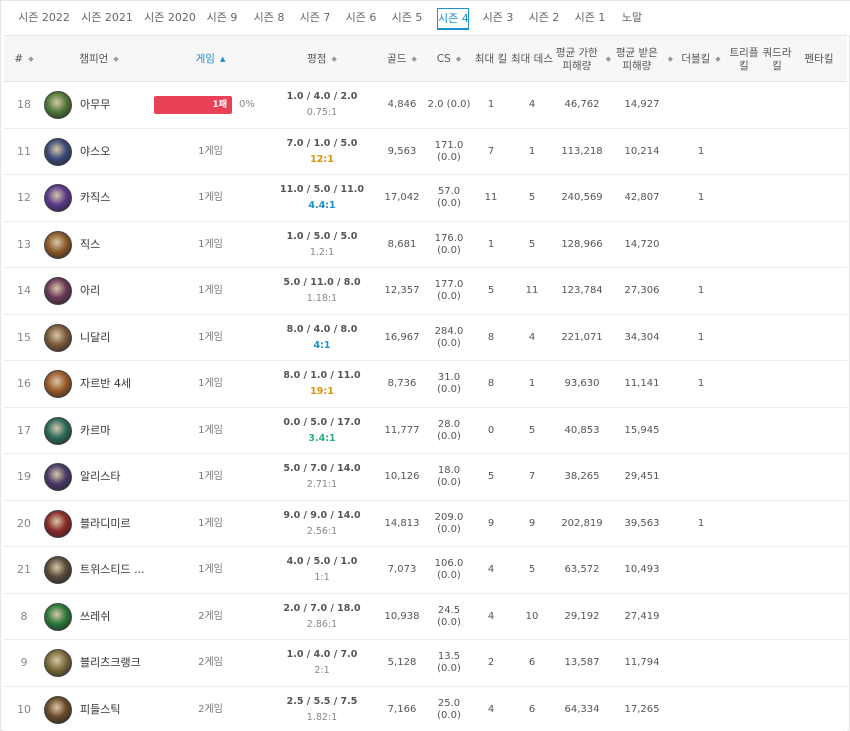 This screenshot has width=850, height=731. Describe the element at coordinates (90, 245) in the screenshot. I see `champion-name: 직스` at that location.